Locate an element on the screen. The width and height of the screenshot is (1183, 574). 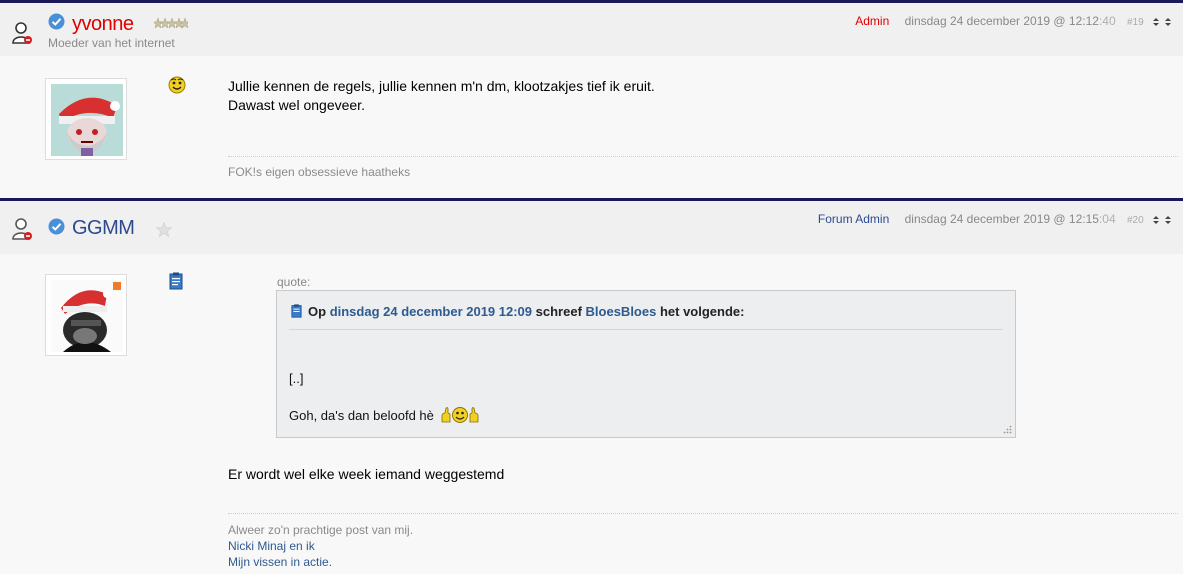
post-seconds: :04 is located at coordinates (1107, 219).